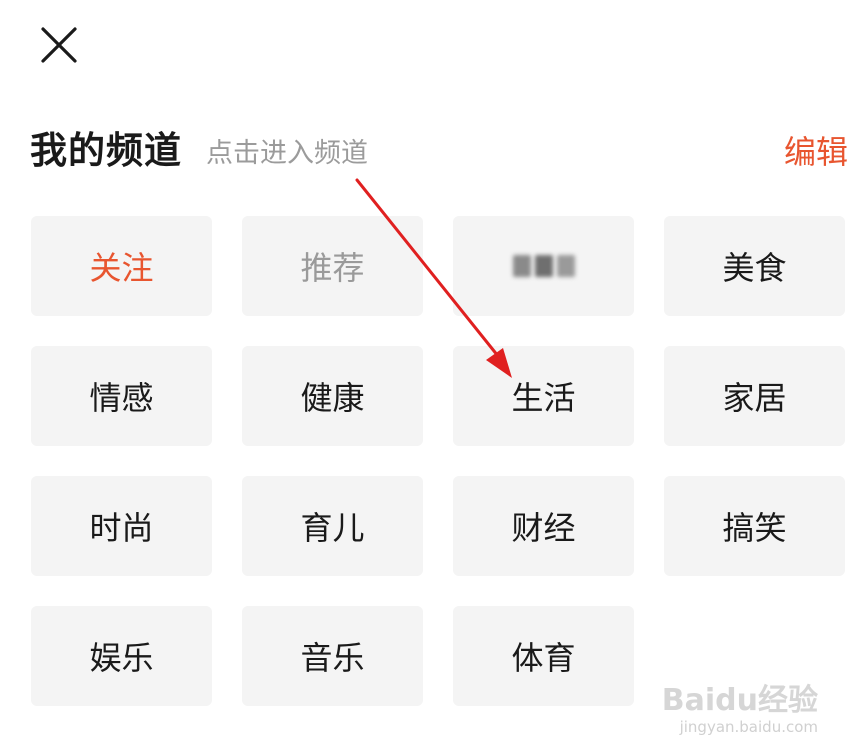 Image resolution: width=866 pixels, height=754 pixels. I want to click on channel-chip-parenting: 育儿, so click(332, 526).